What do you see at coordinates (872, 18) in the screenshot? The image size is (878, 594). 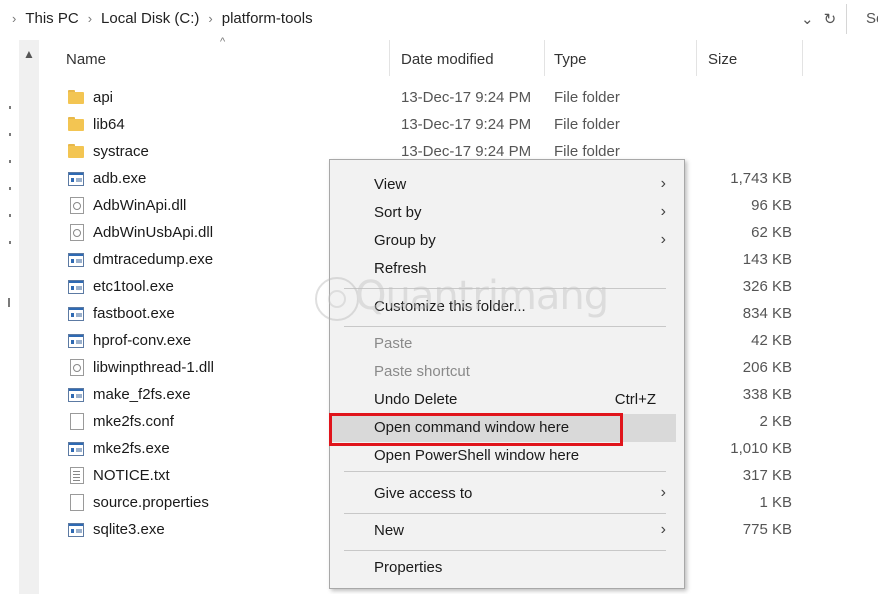 I see `search-input: Se` at bounding box center [872, 18].